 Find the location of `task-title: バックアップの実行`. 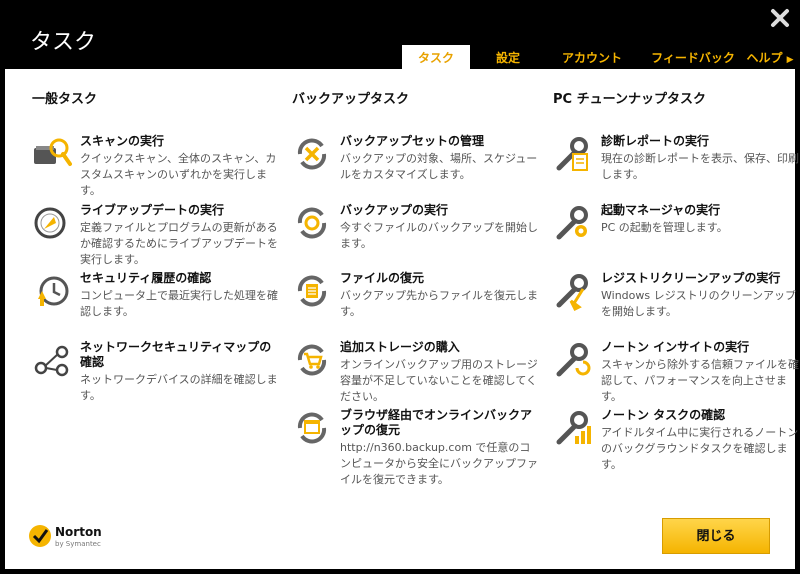

task-title: バックアップの実行 is located at coordinates (394, 210).